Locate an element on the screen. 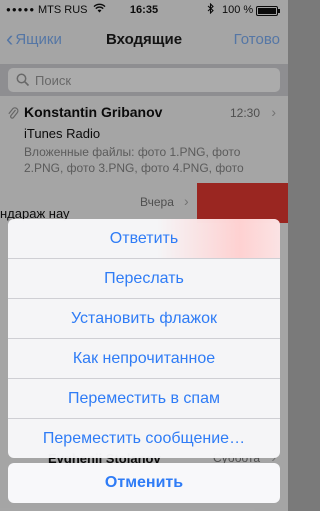 This screenshot has width=320, height=511. reply-button: Ответить is located at coordinates (144, 239).